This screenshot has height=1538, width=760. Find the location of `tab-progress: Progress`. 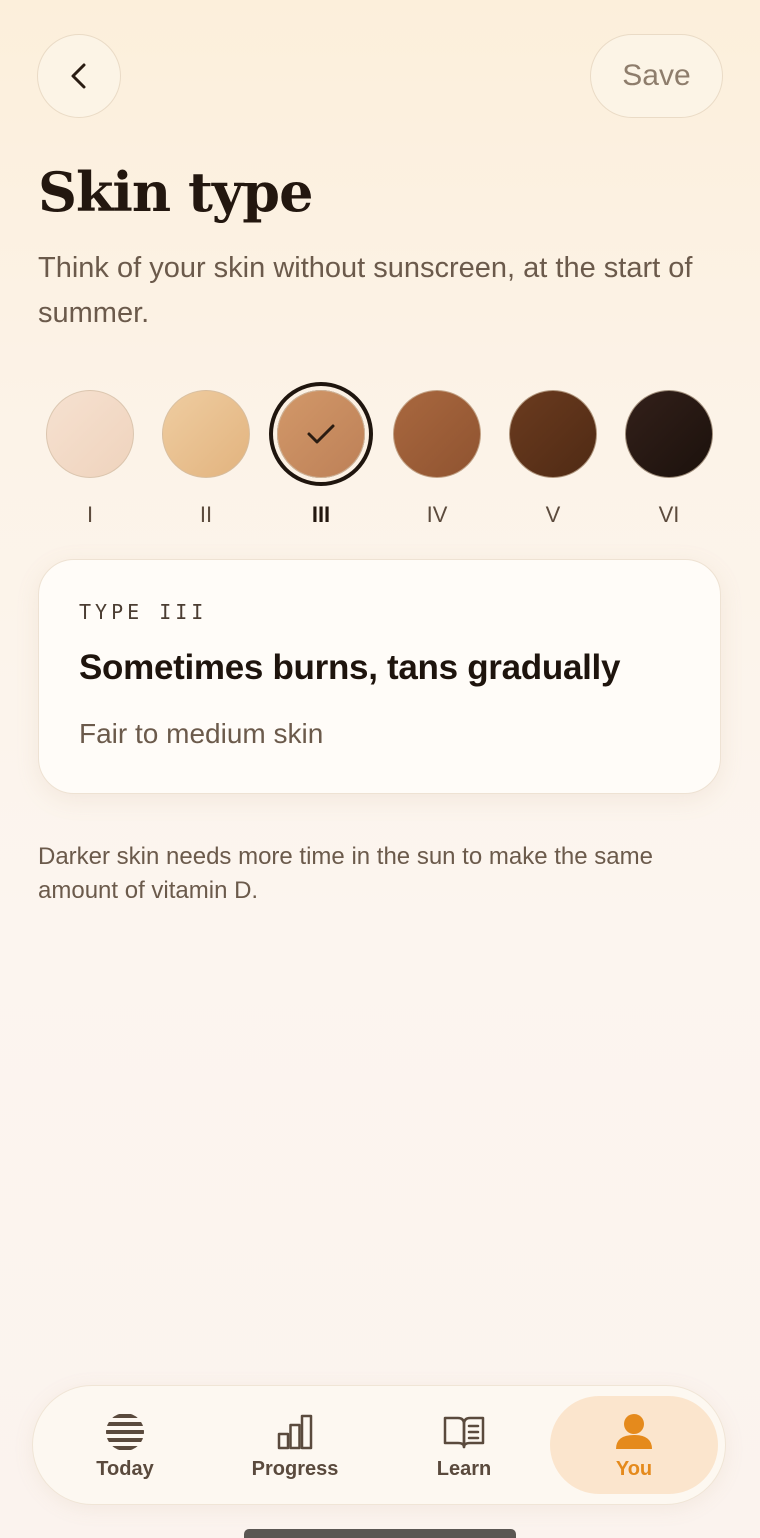

tab-progress: Progress is located at coordinates (295, 1445).